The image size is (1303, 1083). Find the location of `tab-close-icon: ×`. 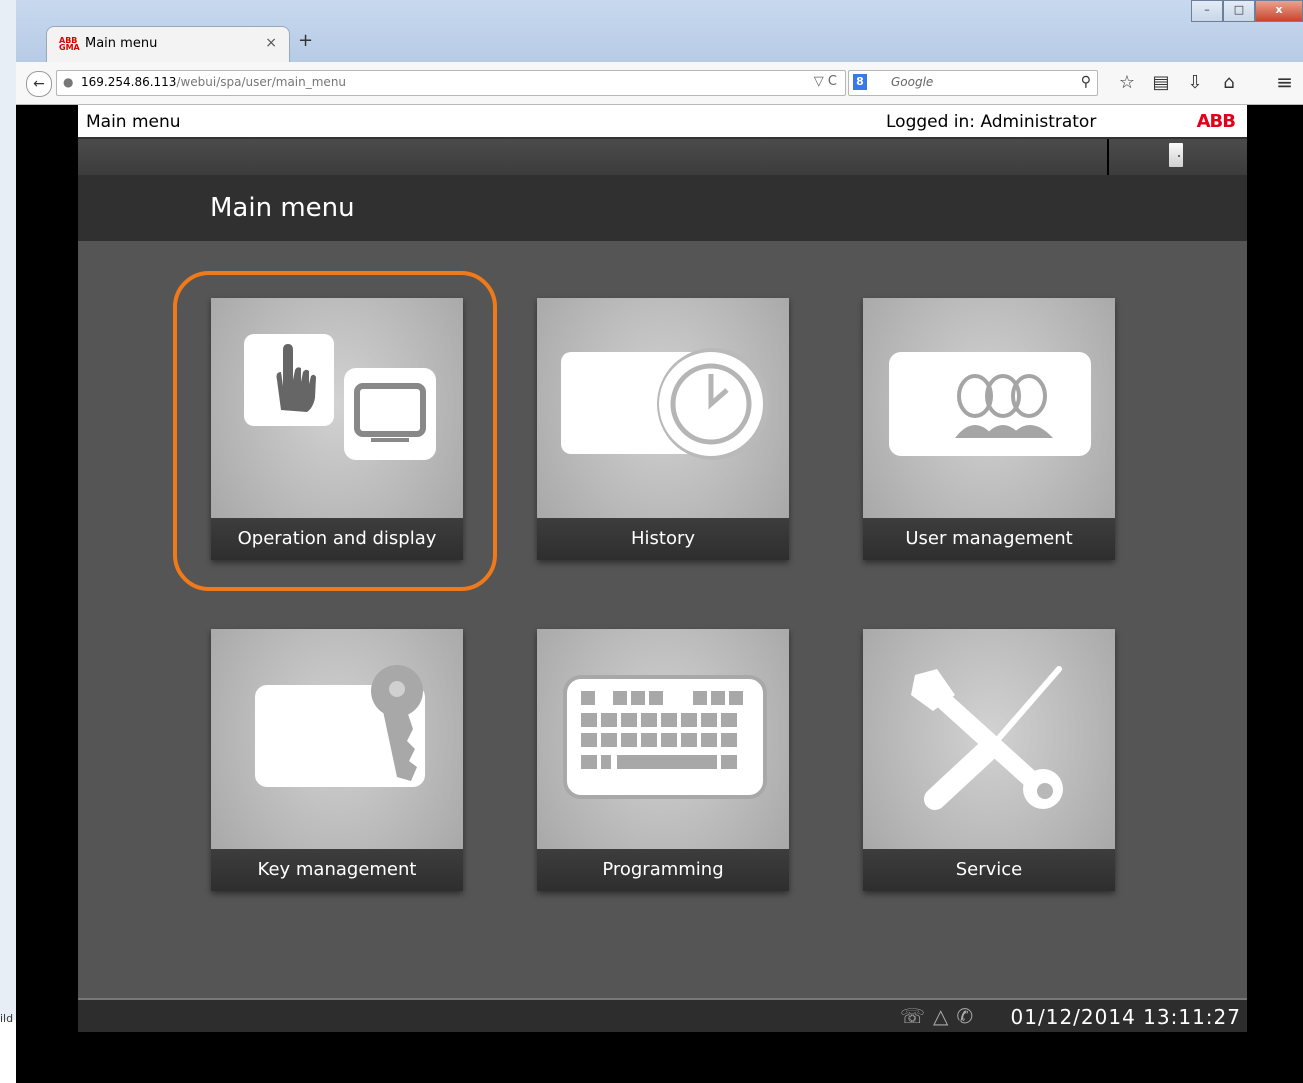

tab-close-icon: × is located at coordinates (271, 43).